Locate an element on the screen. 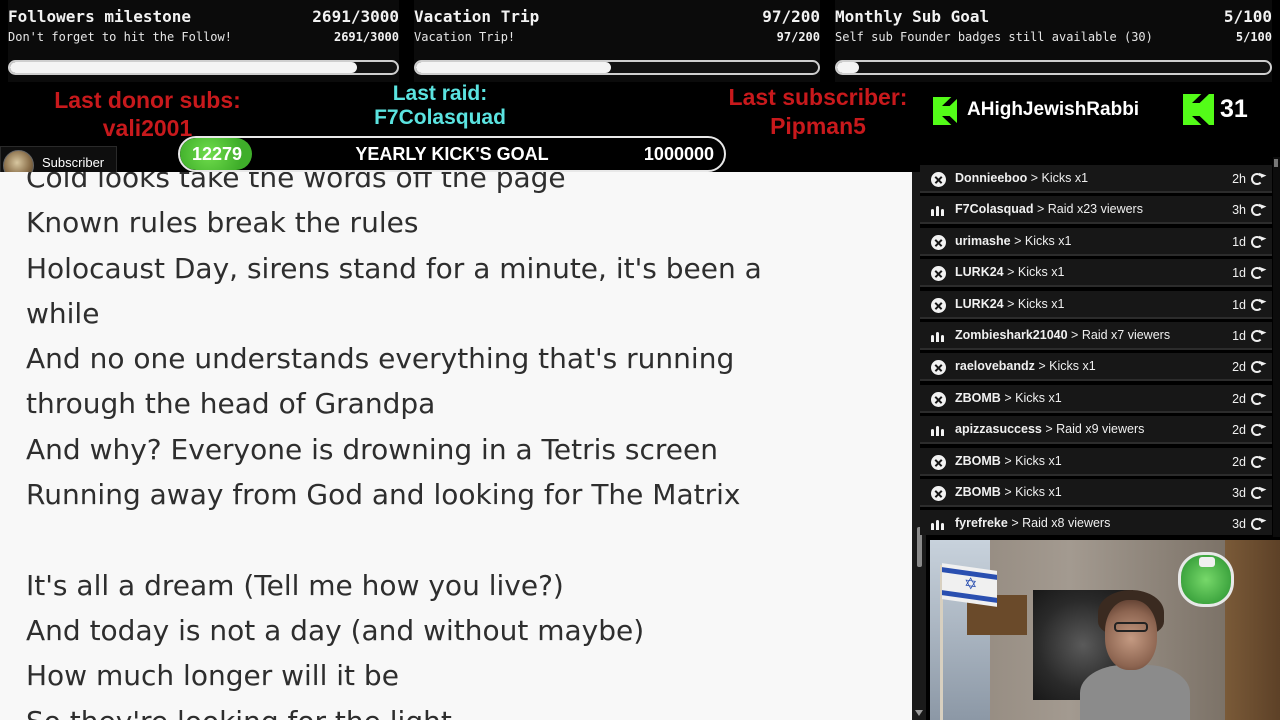  feed-item: urimashe > Kicks x1 1d is located at coordinates (1096, 241).